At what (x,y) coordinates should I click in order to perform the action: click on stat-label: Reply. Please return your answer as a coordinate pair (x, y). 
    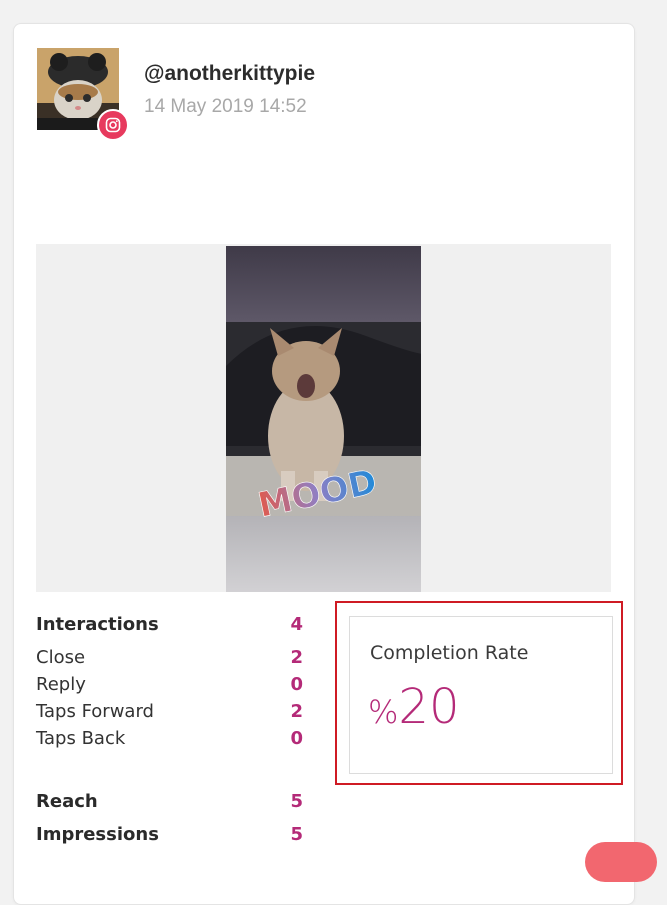
    Looking at the image, I should click on (61, 684).